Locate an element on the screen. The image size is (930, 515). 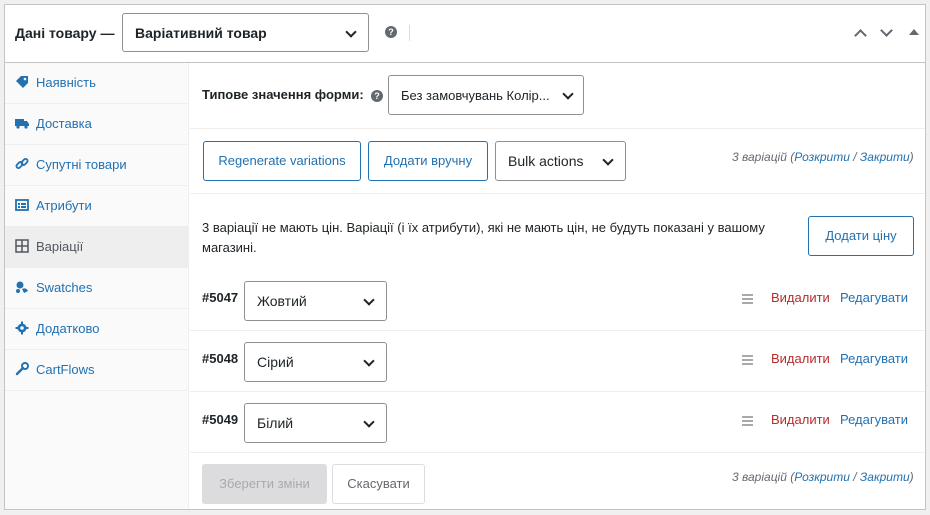
variation-color-value: Білий is located at coordinates (275, 423).